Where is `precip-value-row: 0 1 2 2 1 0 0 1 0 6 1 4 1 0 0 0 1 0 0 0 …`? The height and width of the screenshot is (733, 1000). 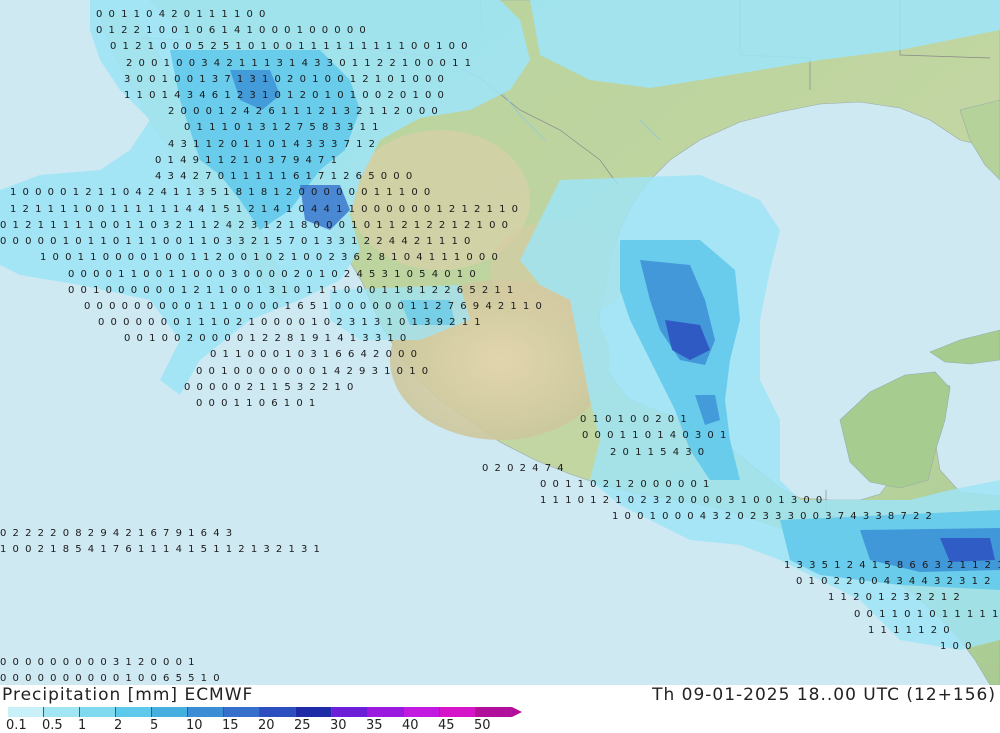
precip-value-row: 0 1 2 2 1 0 0 1 0 6 1 4 1 0 0 0 1 0 0 0 … is located at coordinates (231, 30).